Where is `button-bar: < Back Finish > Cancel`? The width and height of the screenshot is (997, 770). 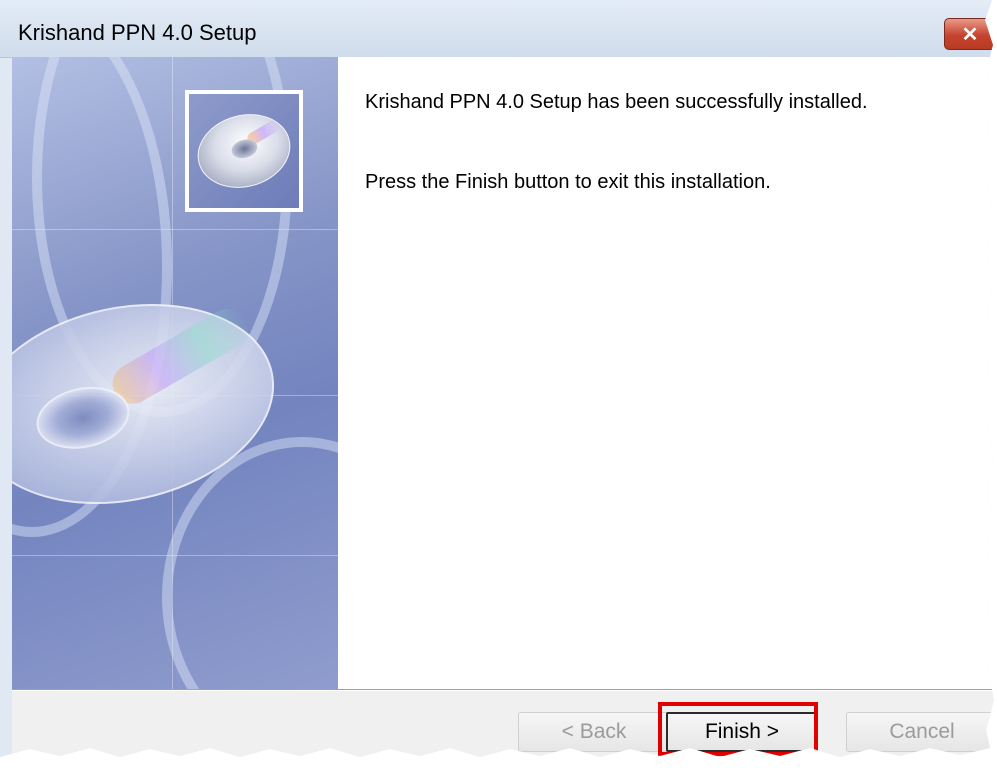
button-bar: < Back Finish > Cancel is located at coordinates (503, 723).